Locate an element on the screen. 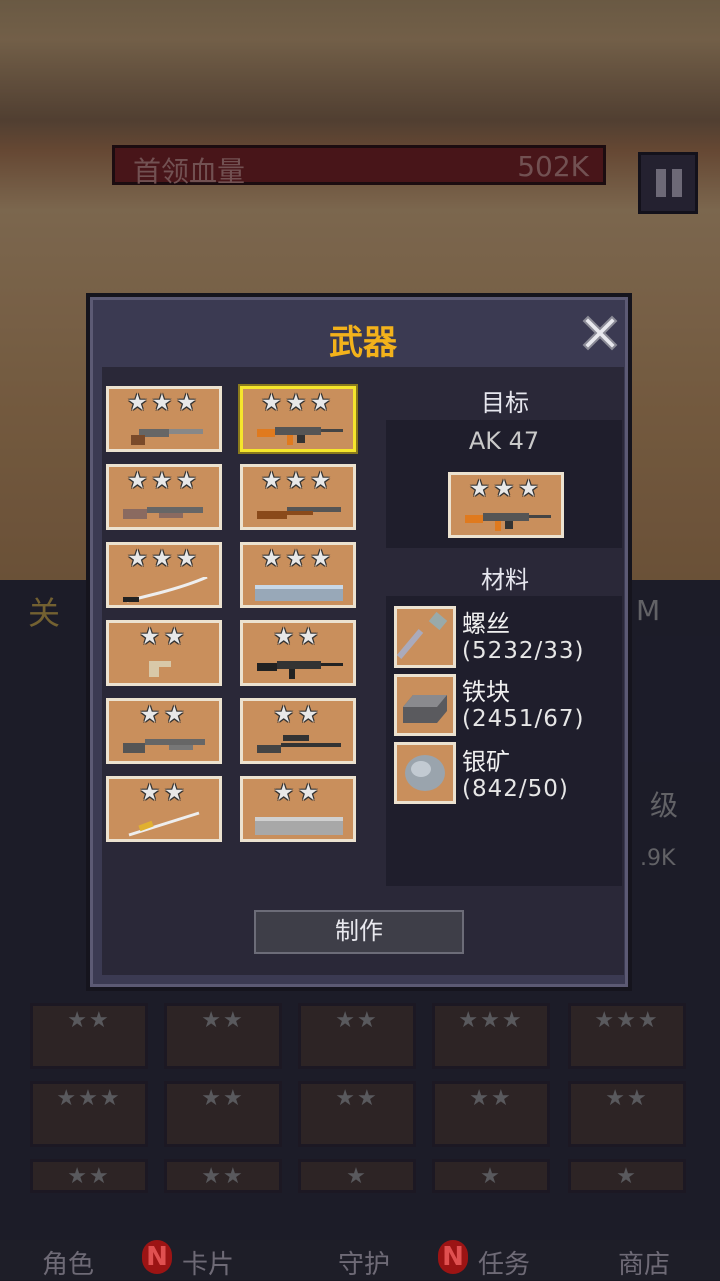  material-name: 铁块 is located at coordinates (486, 692).